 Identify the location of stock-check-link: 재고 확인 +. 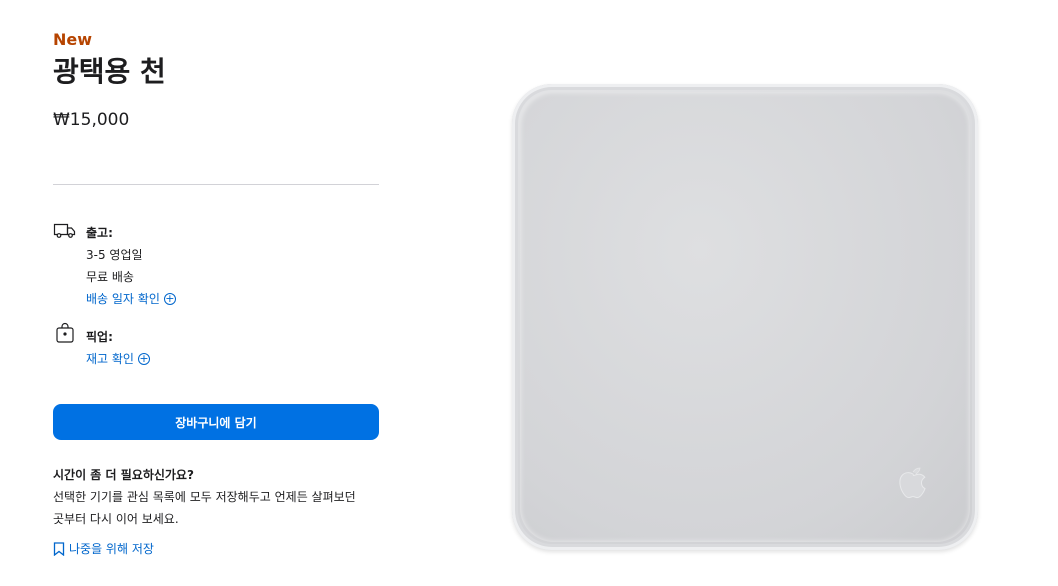
(118, 358).